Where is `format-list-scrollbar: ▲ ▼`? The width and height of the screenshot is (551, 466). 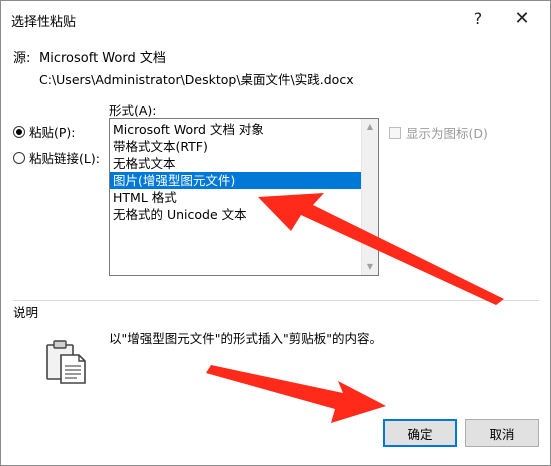
format-list-scrollbar: ▲ ▼ is located at coordinates (369, 197).